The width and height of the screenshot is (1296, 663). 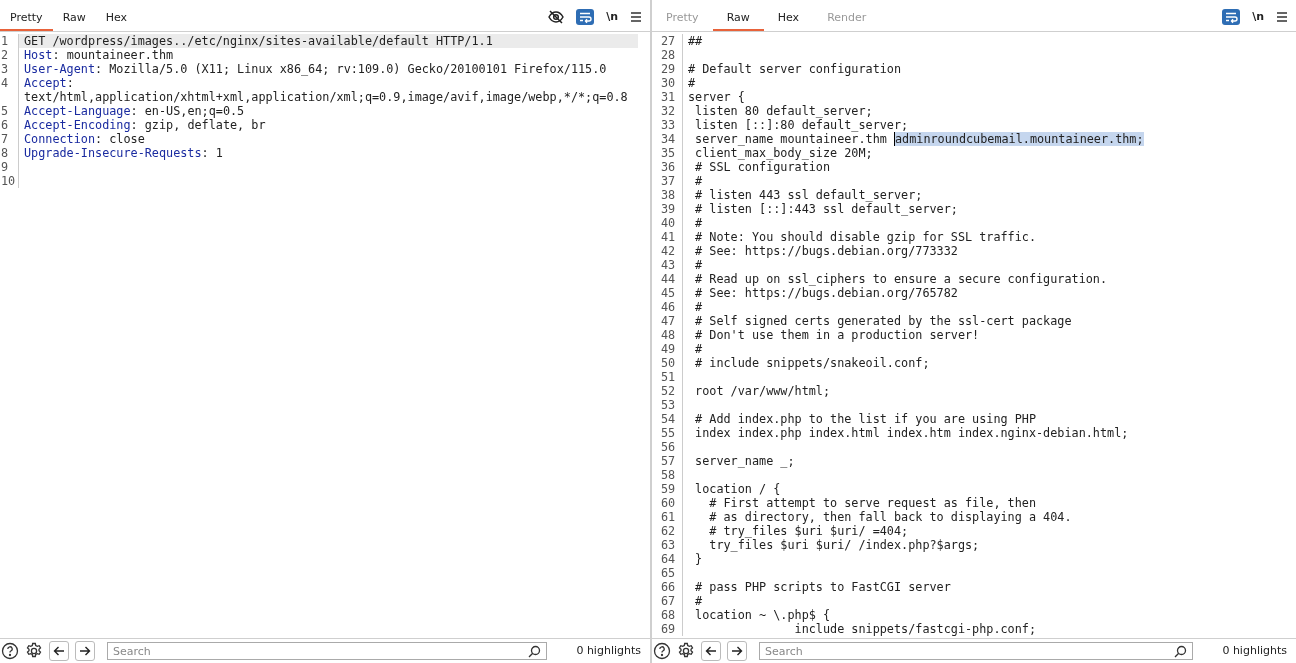 What do you see at coordinates (219, 153) in the screenshot?
I see `header-value: 1` at bounding box center [219, 153].